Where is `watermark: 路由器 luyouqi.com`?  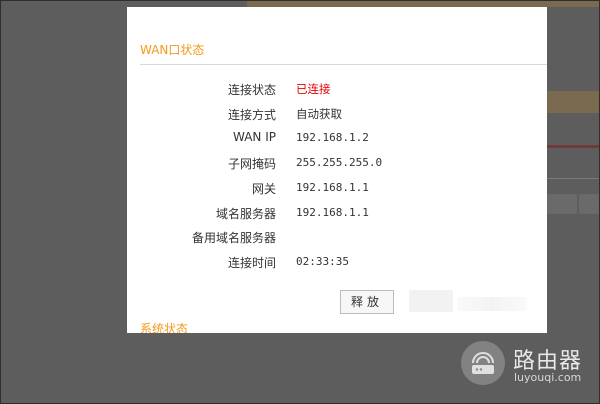
watermark: 路由器 luyouqi.com is located at coordinates (526, 365).